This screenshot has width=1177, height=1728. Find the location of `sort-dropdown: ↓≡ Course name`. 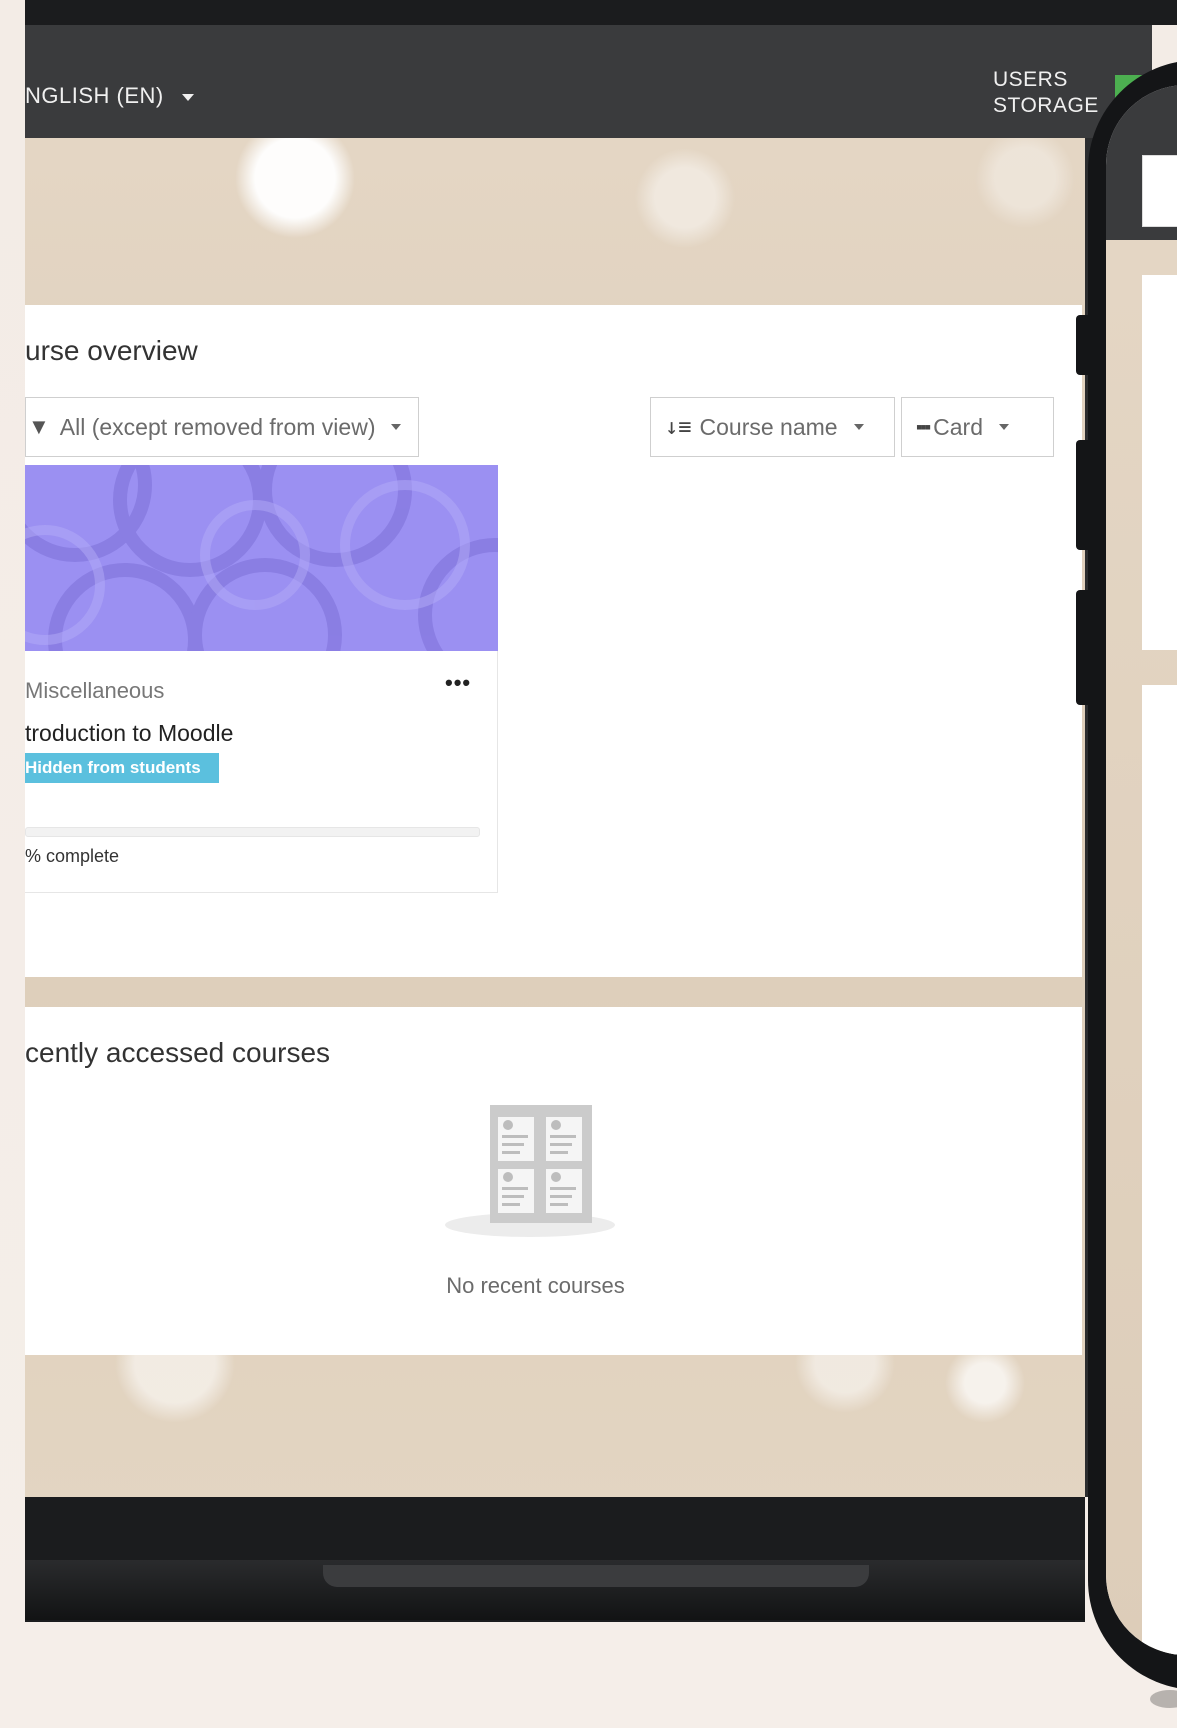

sort-dropdown: ↓≡ Course name is located at coordinates (772, 427).